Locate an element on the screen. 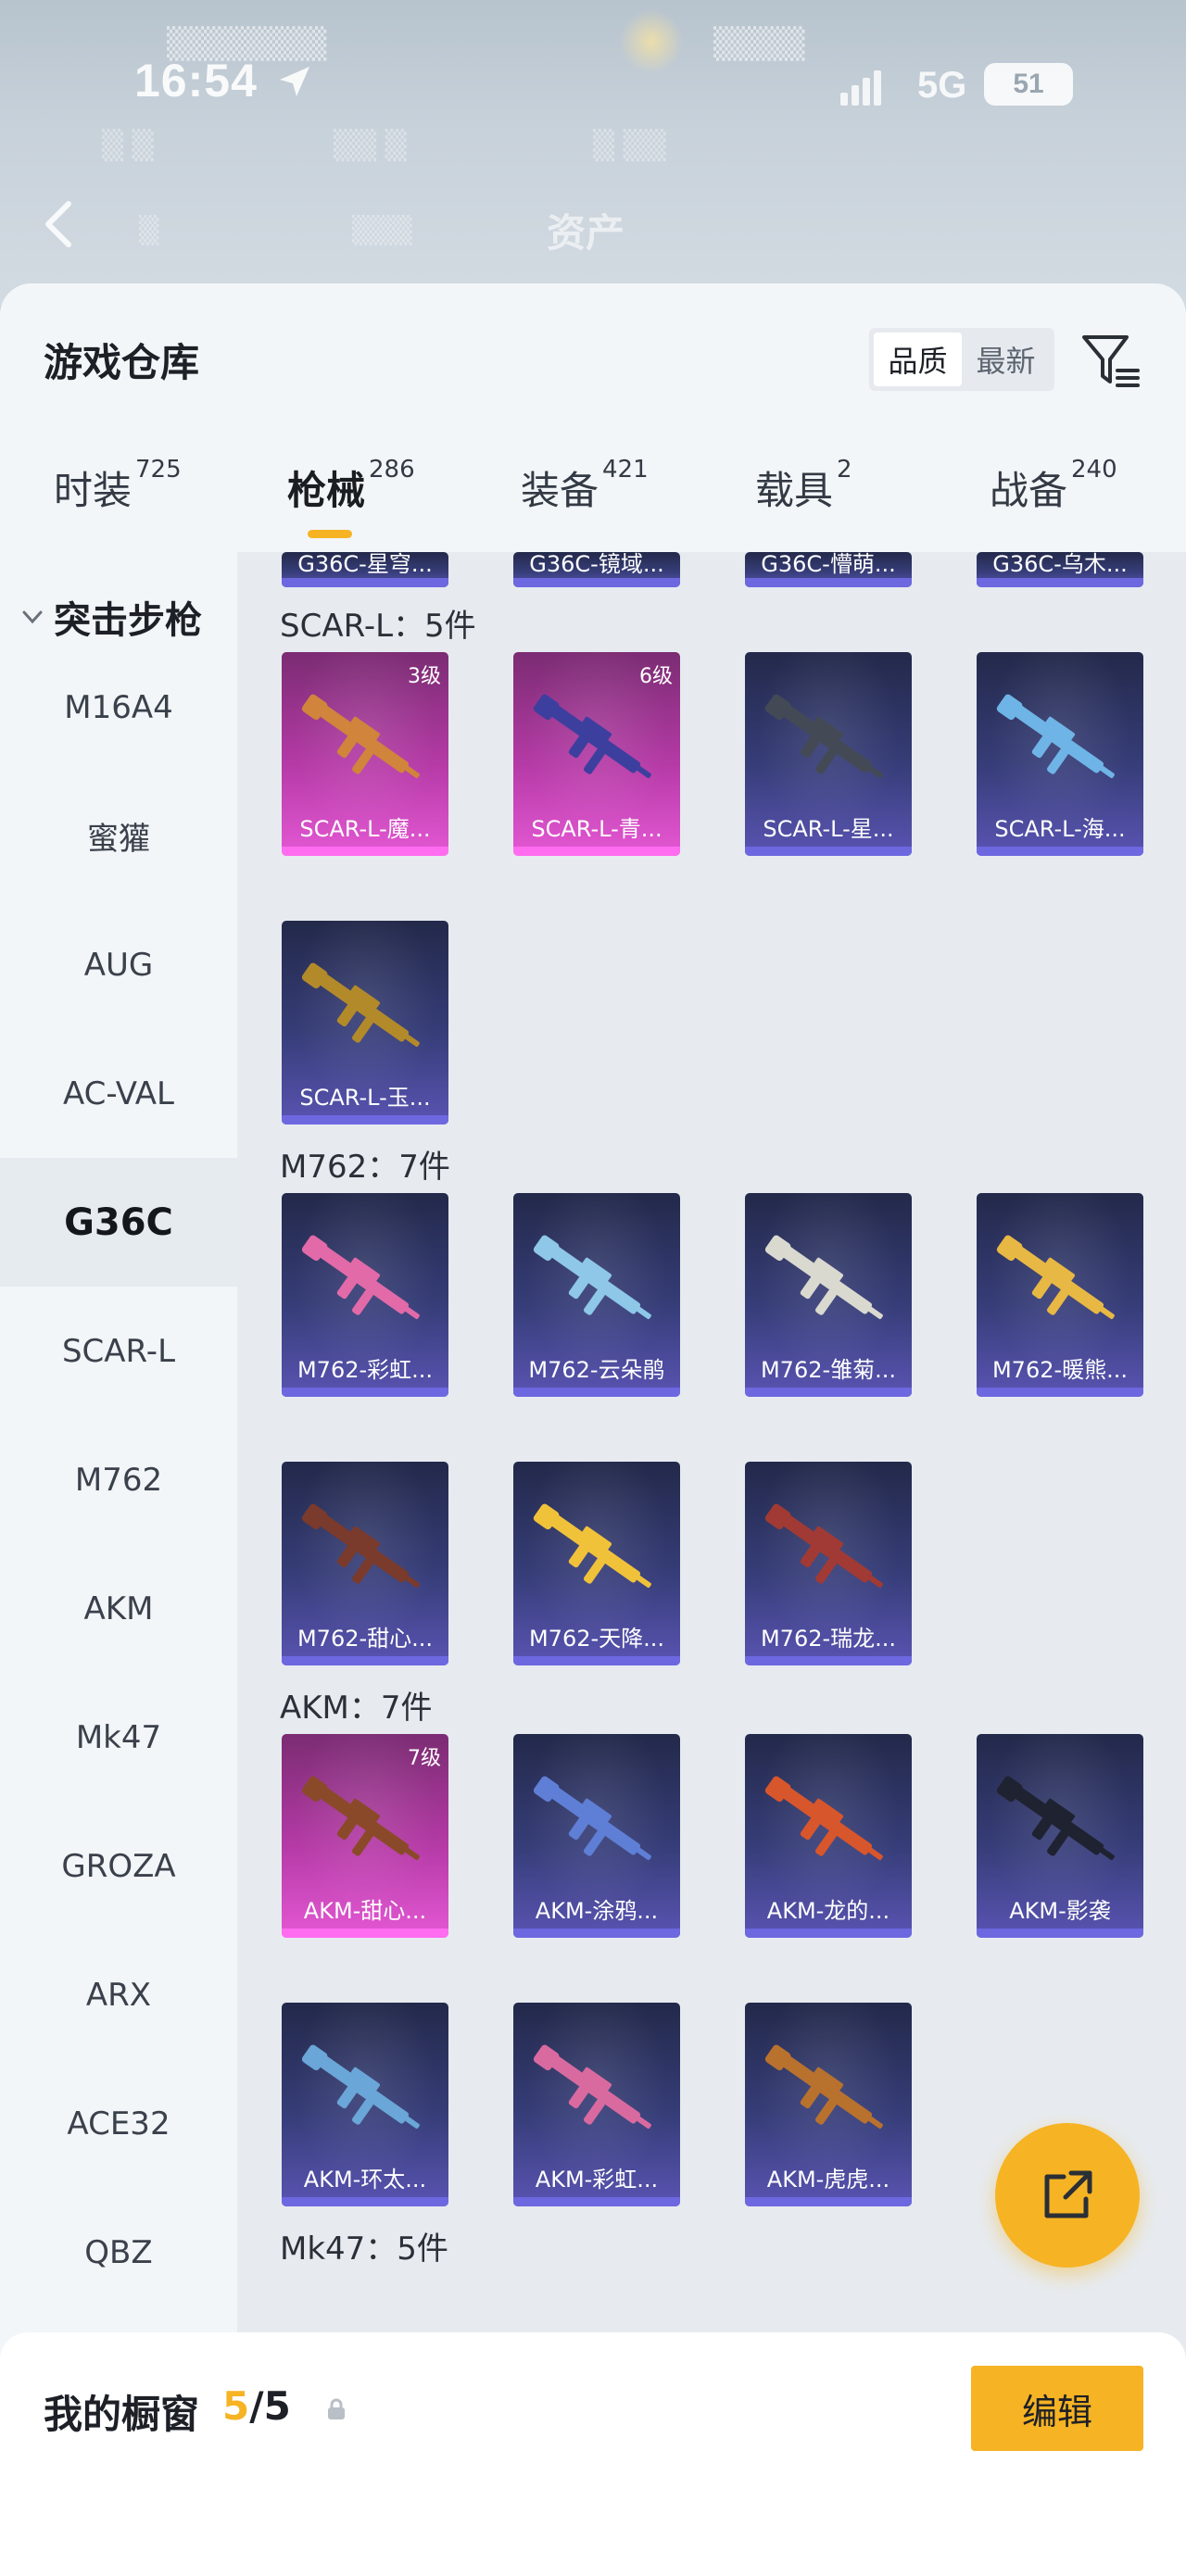 The width and height of the screenshot is (1186, 2576). sort-option-quality: 品质 is located at coordinates (918, 359).